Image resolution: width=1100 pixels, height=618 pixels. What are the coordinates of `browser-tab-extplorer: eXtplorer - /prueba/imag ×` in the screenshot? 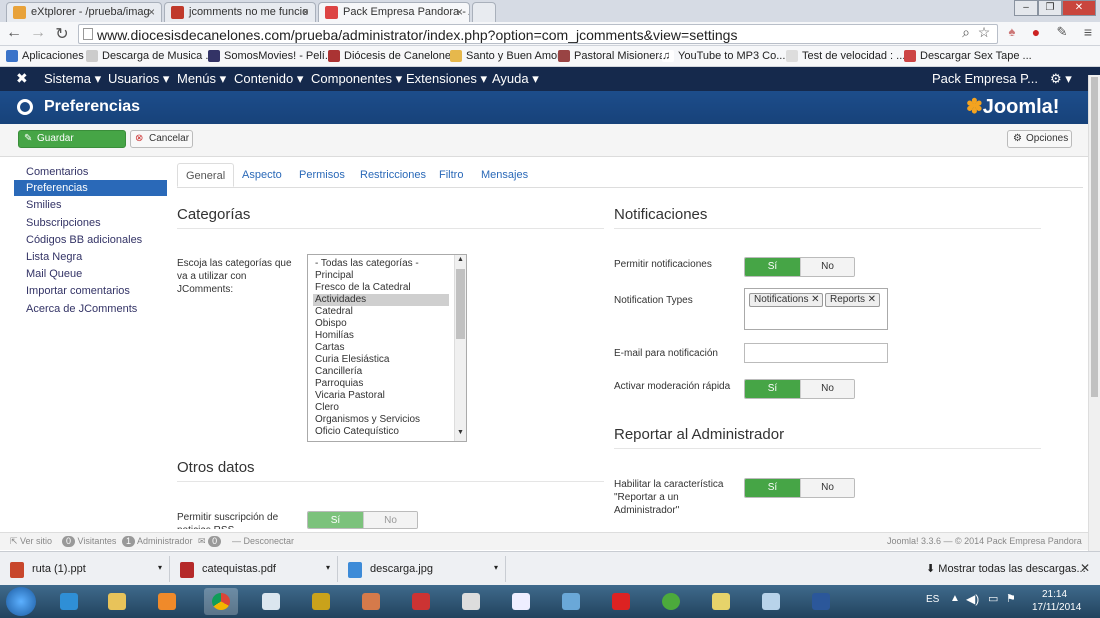 It's located at (84, 12).